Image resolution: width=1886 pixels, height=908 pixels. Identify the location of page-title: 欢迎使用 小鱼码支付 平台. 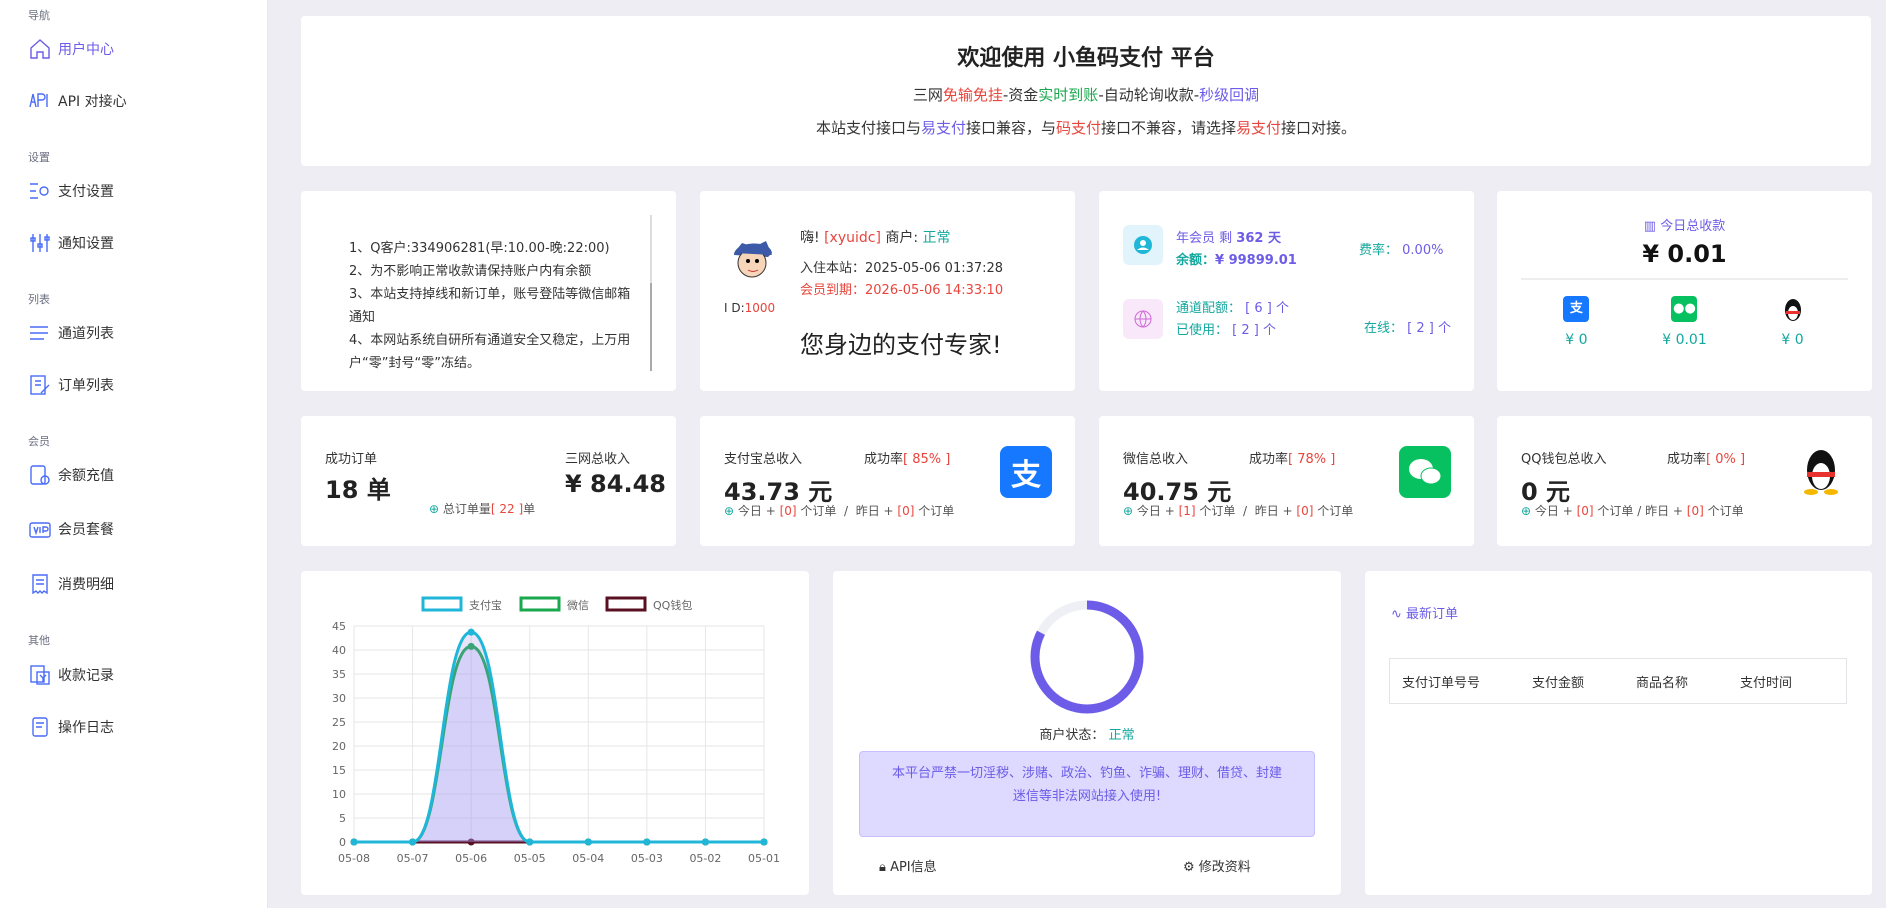
(1086, 58).